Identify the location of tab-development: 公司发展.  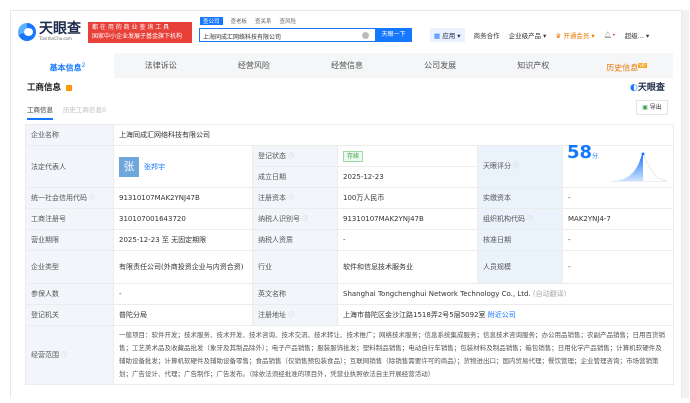
(440, 65).